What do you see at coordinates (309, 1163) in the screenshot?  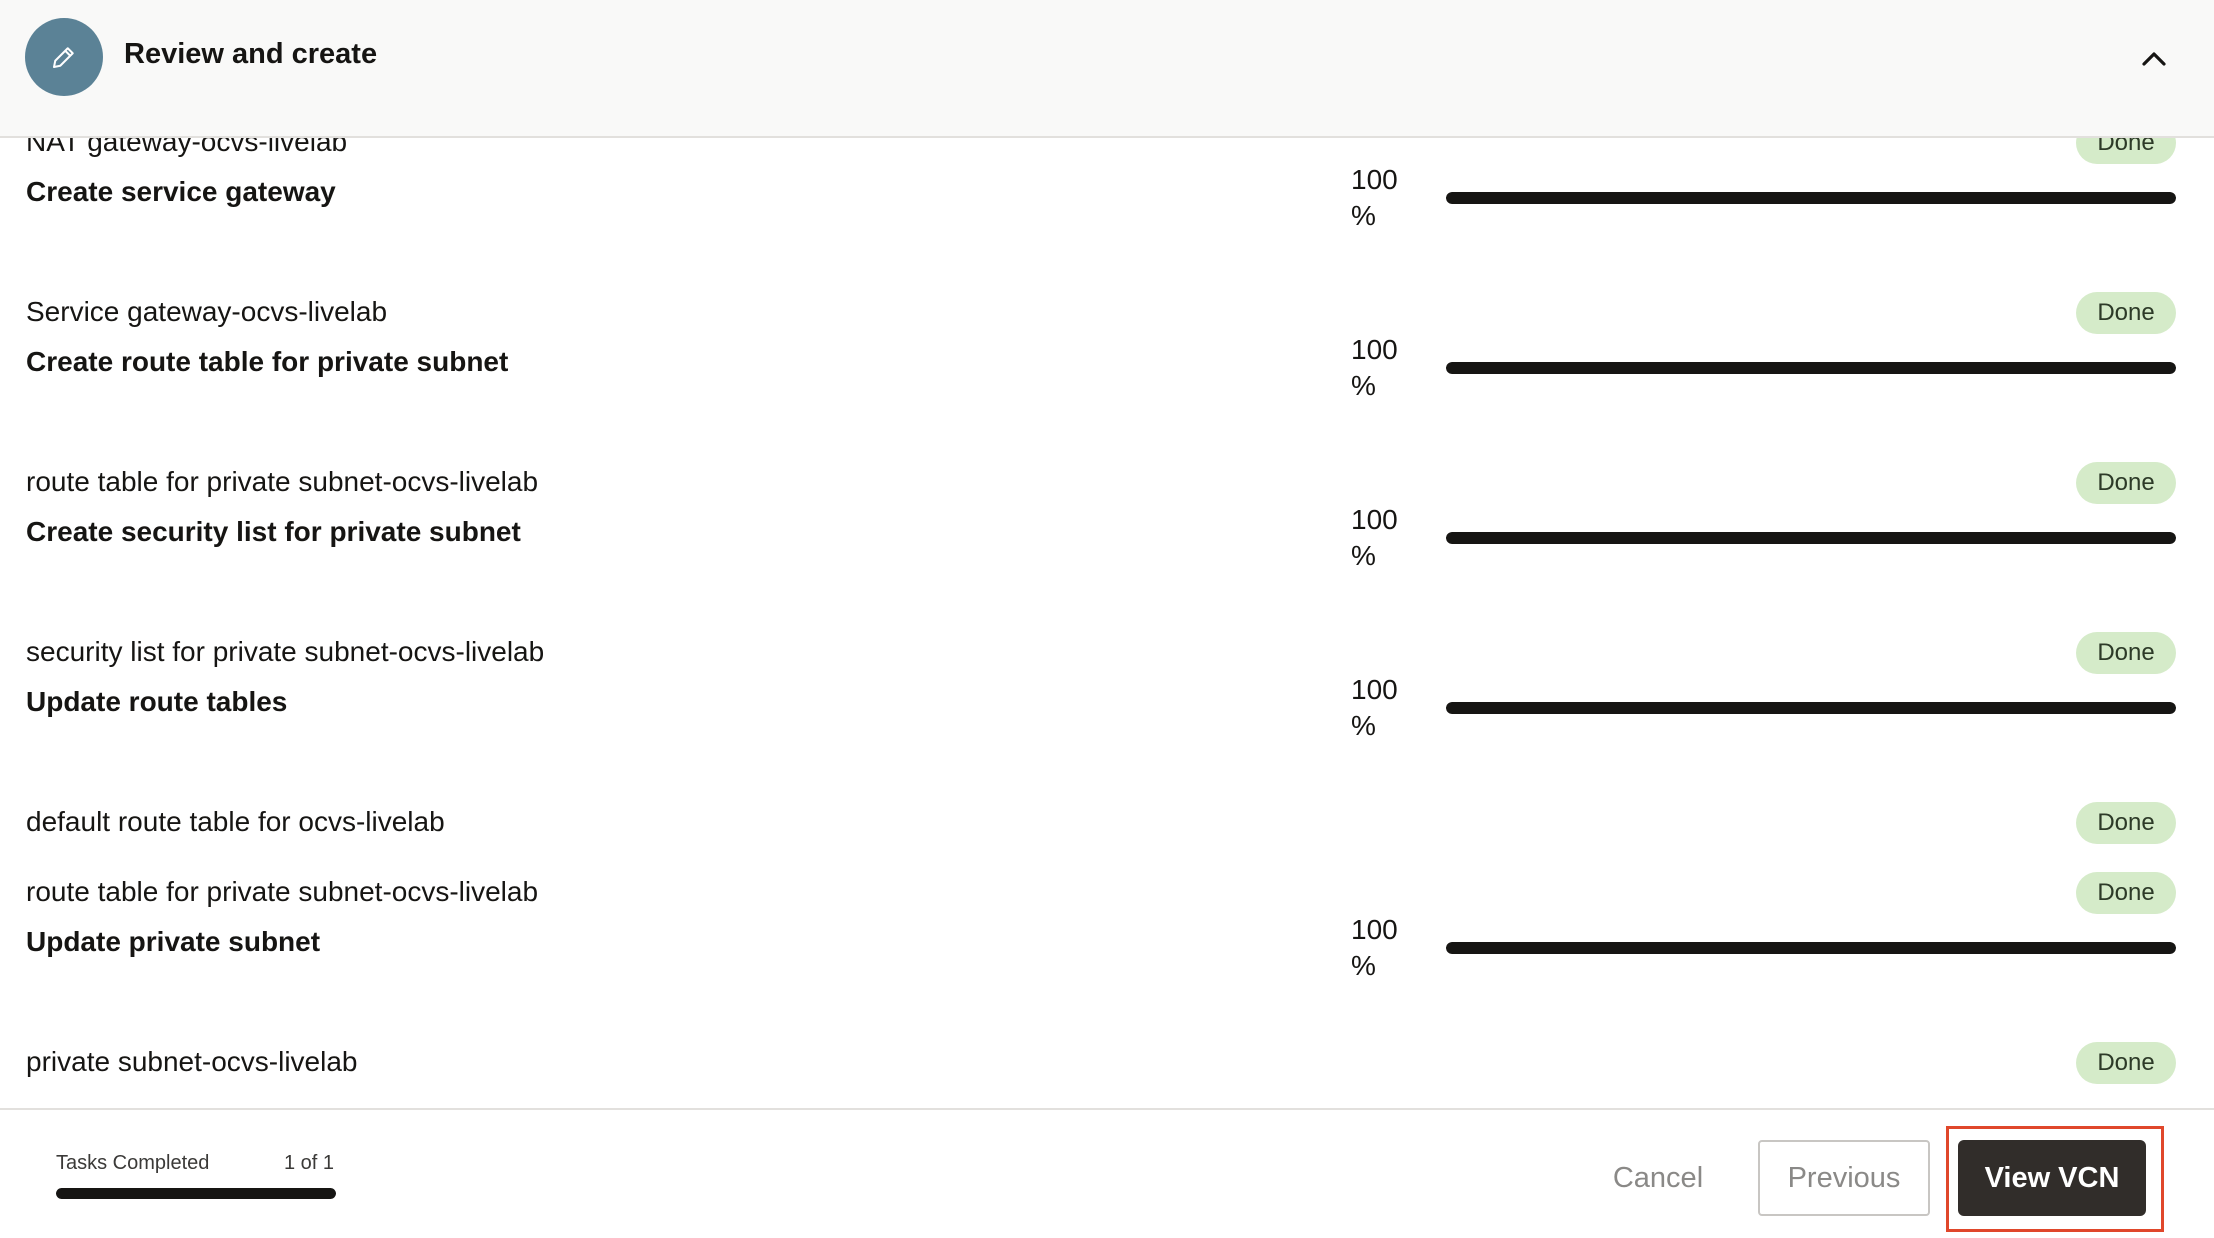 I see `tasks-completed-count: 1 of 1` at bounding box center [309, 1163].